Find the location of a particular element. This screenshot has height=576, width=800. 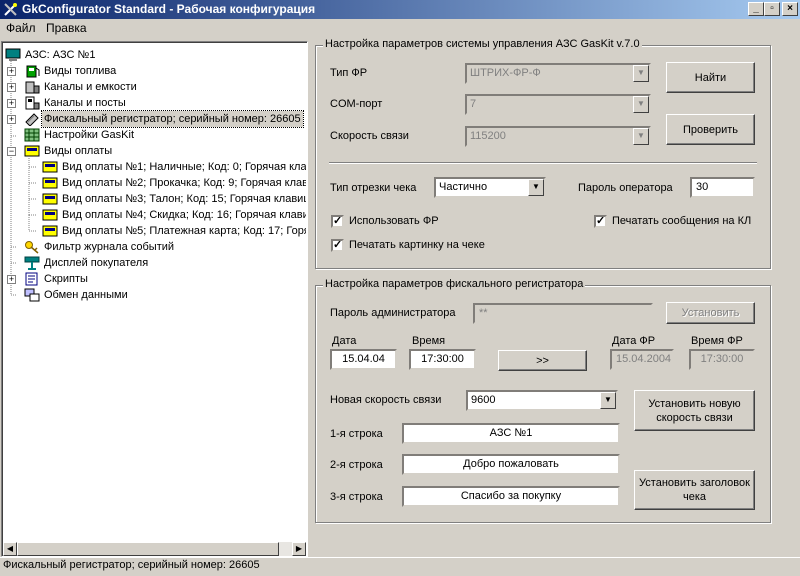

fr-date-input: 15.04.2004 is located at coordinates (642, 359).